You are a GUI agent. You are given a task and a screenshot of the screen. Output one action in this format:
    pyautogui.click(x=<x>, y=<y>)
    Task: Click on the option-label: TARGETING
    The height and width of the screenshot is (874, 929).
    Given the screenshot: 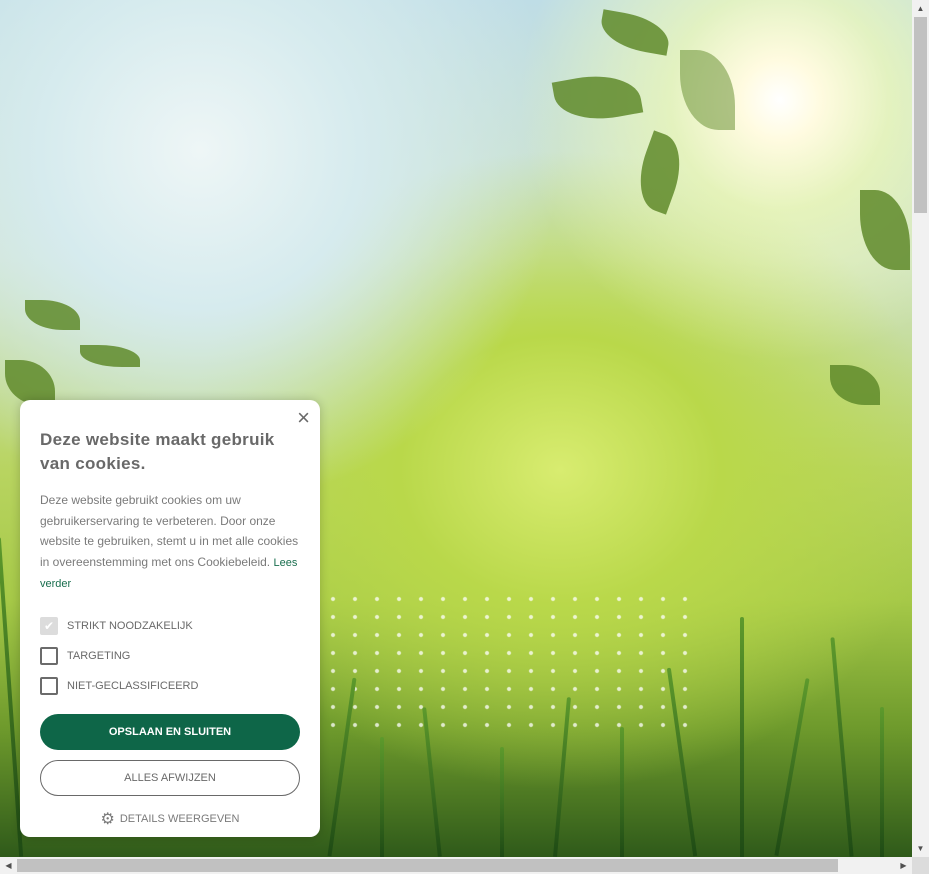 What is the action you would take?
    pyautogui.click(x=99, y=655)
    